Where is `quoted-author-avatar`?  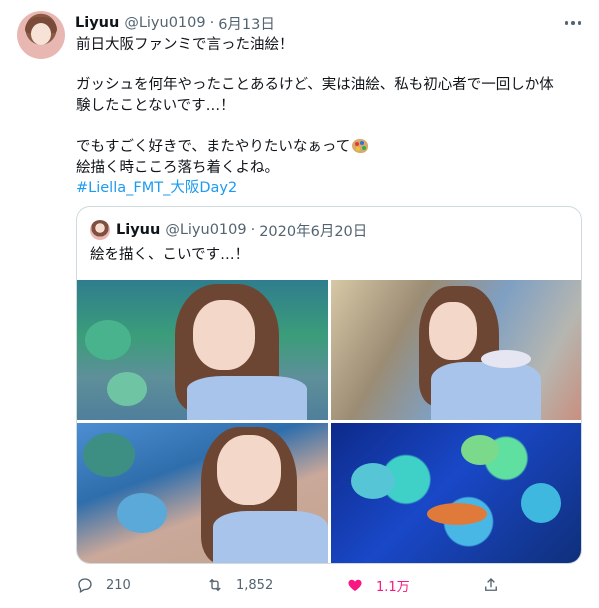 quoted-author-avatar is located at coordinates (100, 230).